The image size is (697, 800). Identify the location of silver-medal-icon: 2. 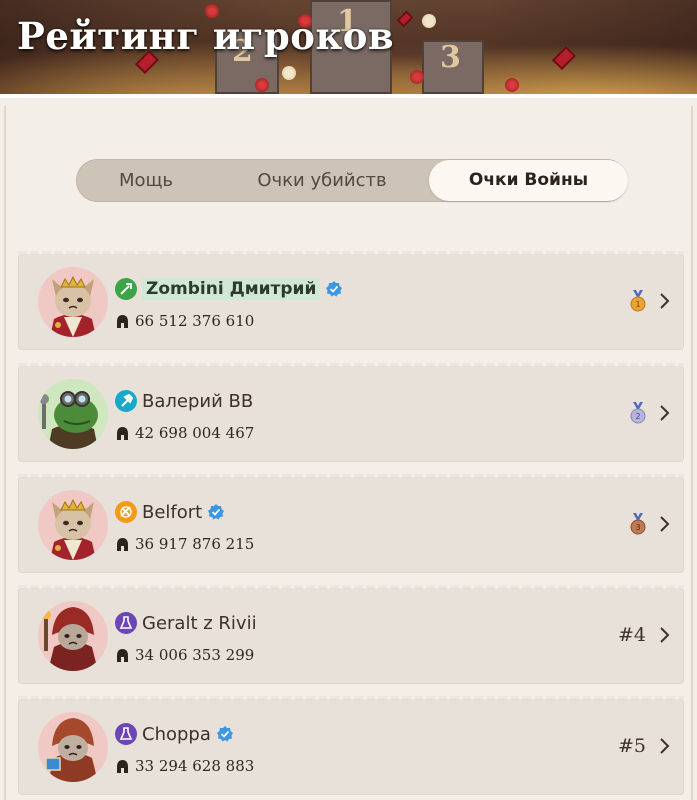
(638, 413).